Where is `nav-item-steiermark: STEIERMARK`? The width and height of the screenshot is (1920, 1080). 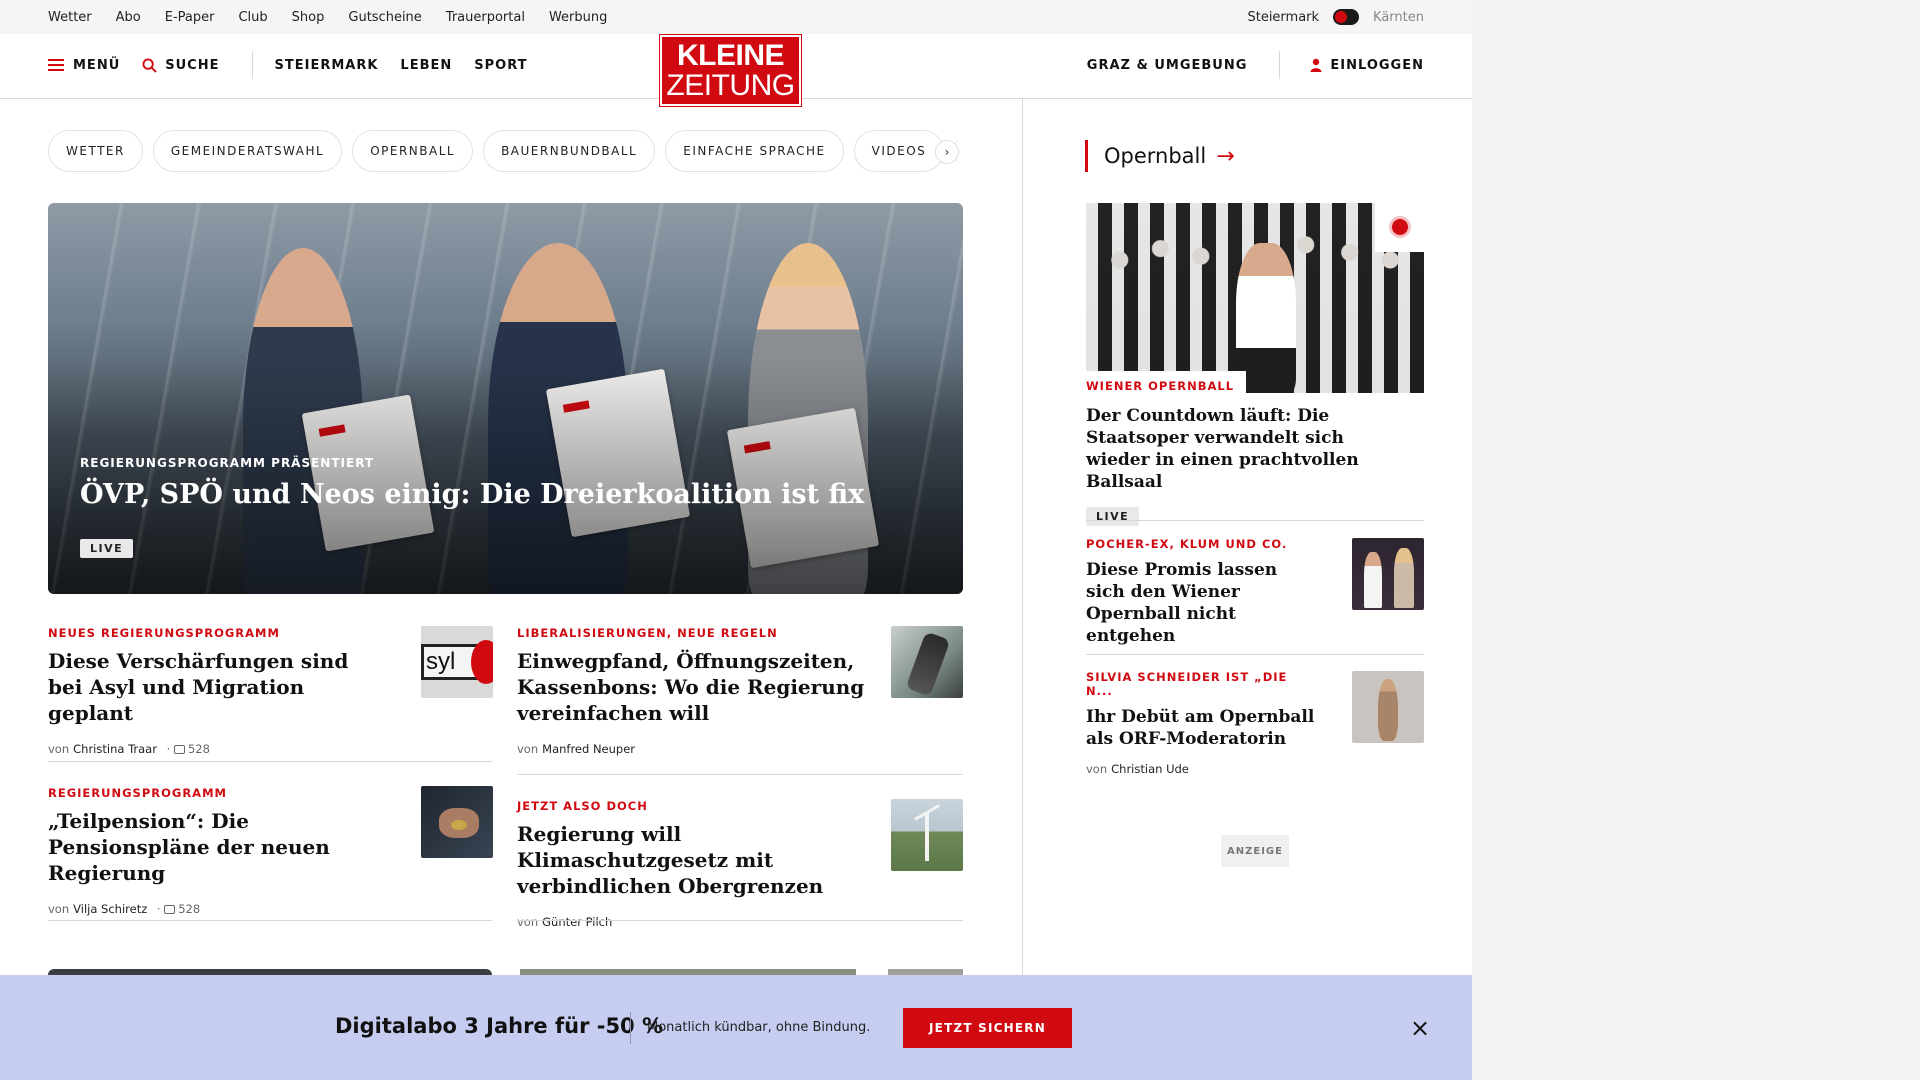
nav-item-steiermark: STEIERMARK is located at coordinates (327, 65).